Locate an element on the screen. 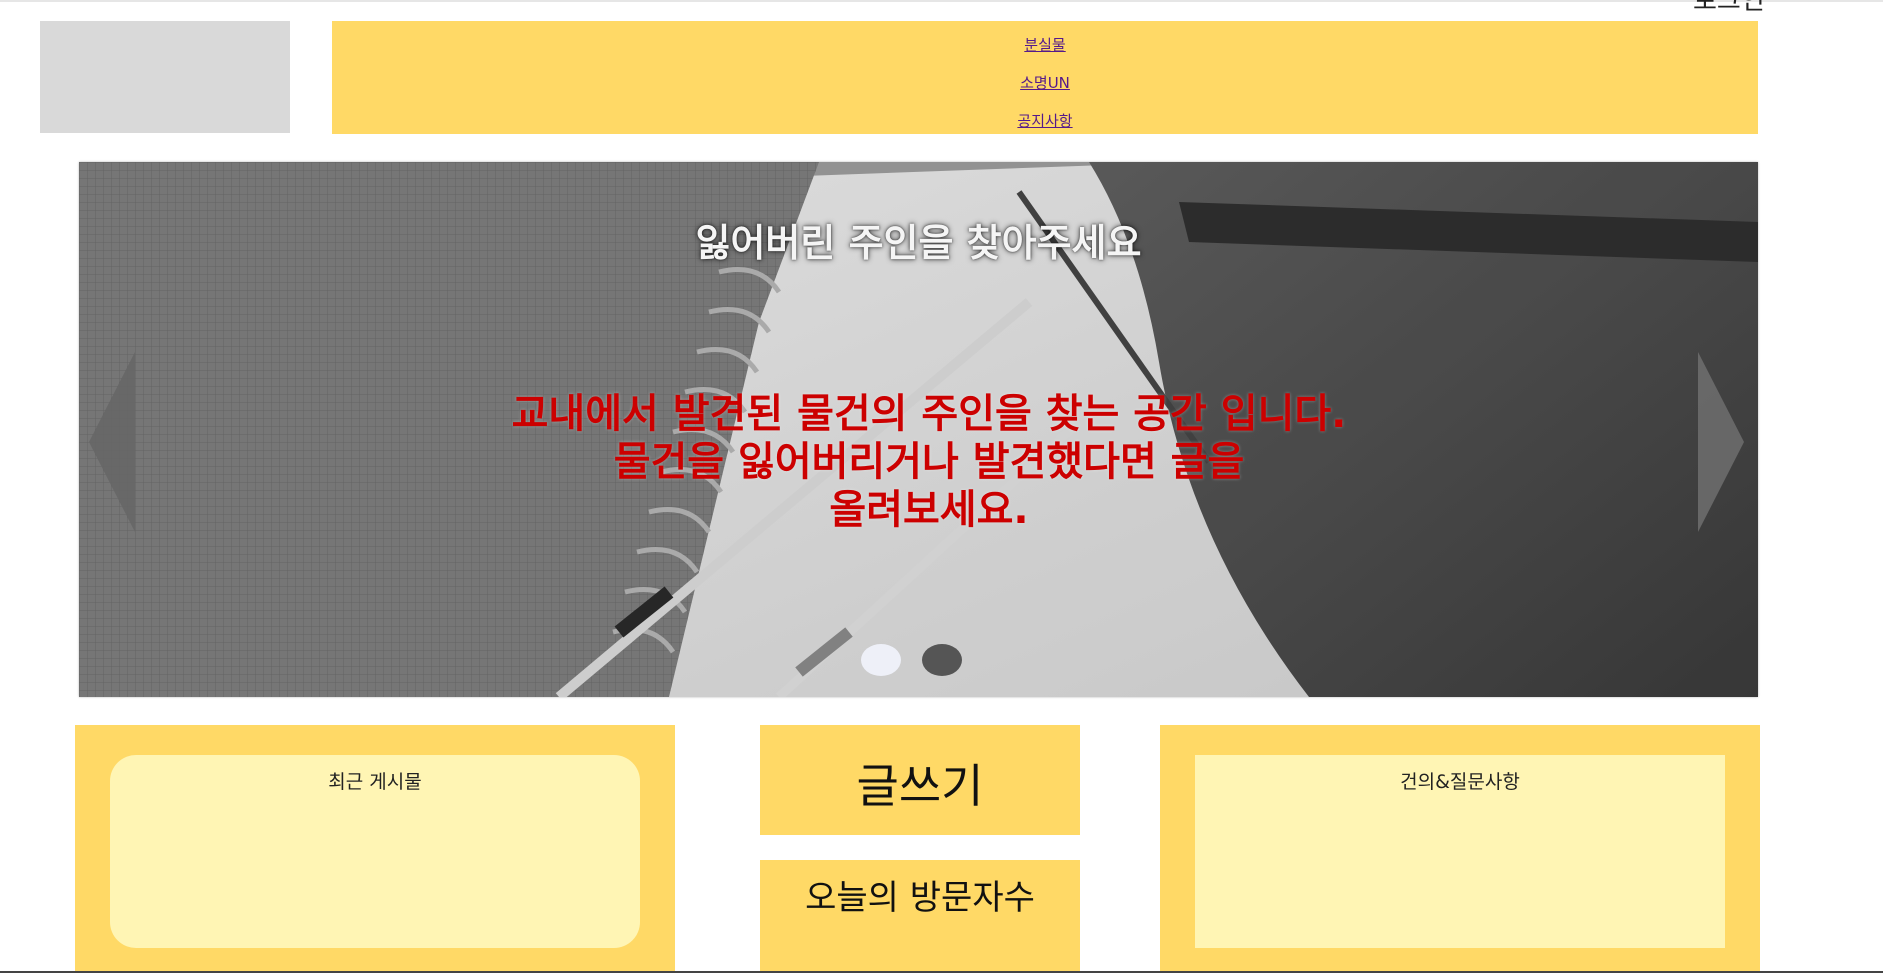 The width and height of the screenshot is (1883, 973). chevron-right-icon is located at coordinates (1721, 442).